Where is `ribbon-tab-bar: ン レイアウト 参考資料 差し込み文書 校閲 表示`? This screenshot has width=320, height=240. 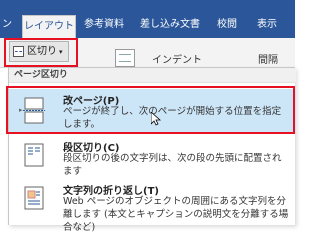 ribbon-tab-bar: ン レイアウト 参考資料 差し込み文書 校閲 表示 is located at coordinates (147, 19).